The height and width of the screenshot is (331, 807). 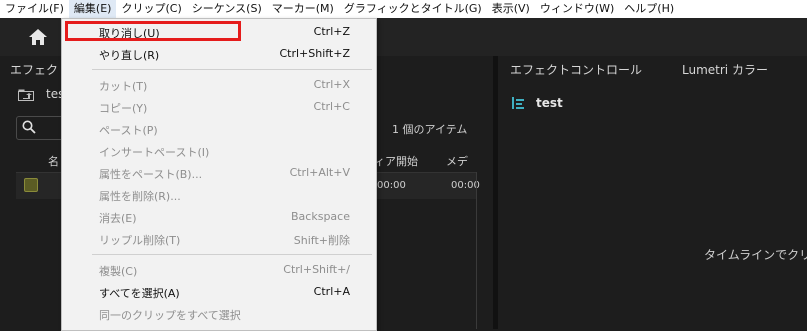 What do you see at coordinates (227, 9) in the screenshot?
I see `menu-sequence: シーケンス(S)` at bounding box center [227, 9].